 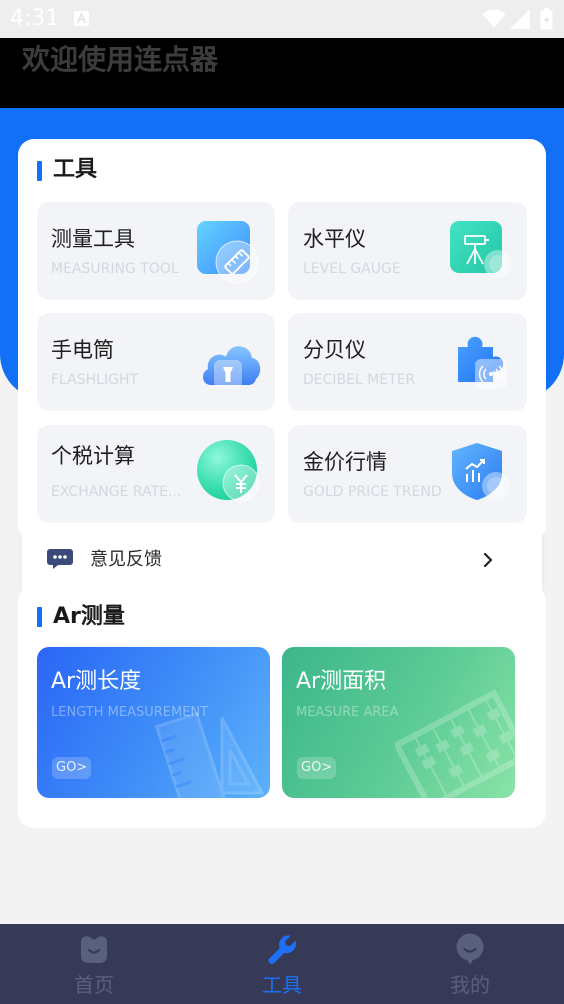 What do you see at coordinates (75, 169) in the screenshot?
I see `tools-section-title: 工具` at bounding box center [75, 169].